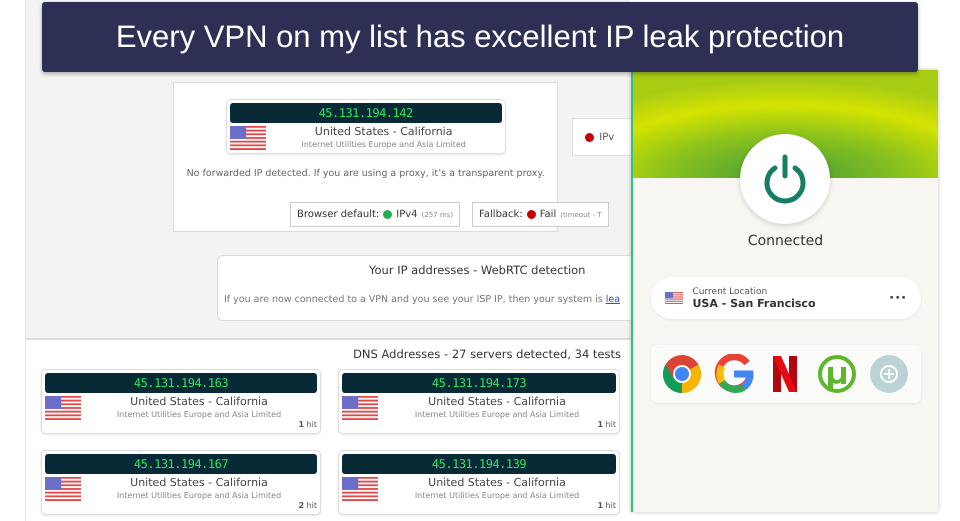 This screenshot has width=960, height=521. I want to click on section-title: DNS Addresses - 27 servers detected, 34 tests, so click(486, 354).